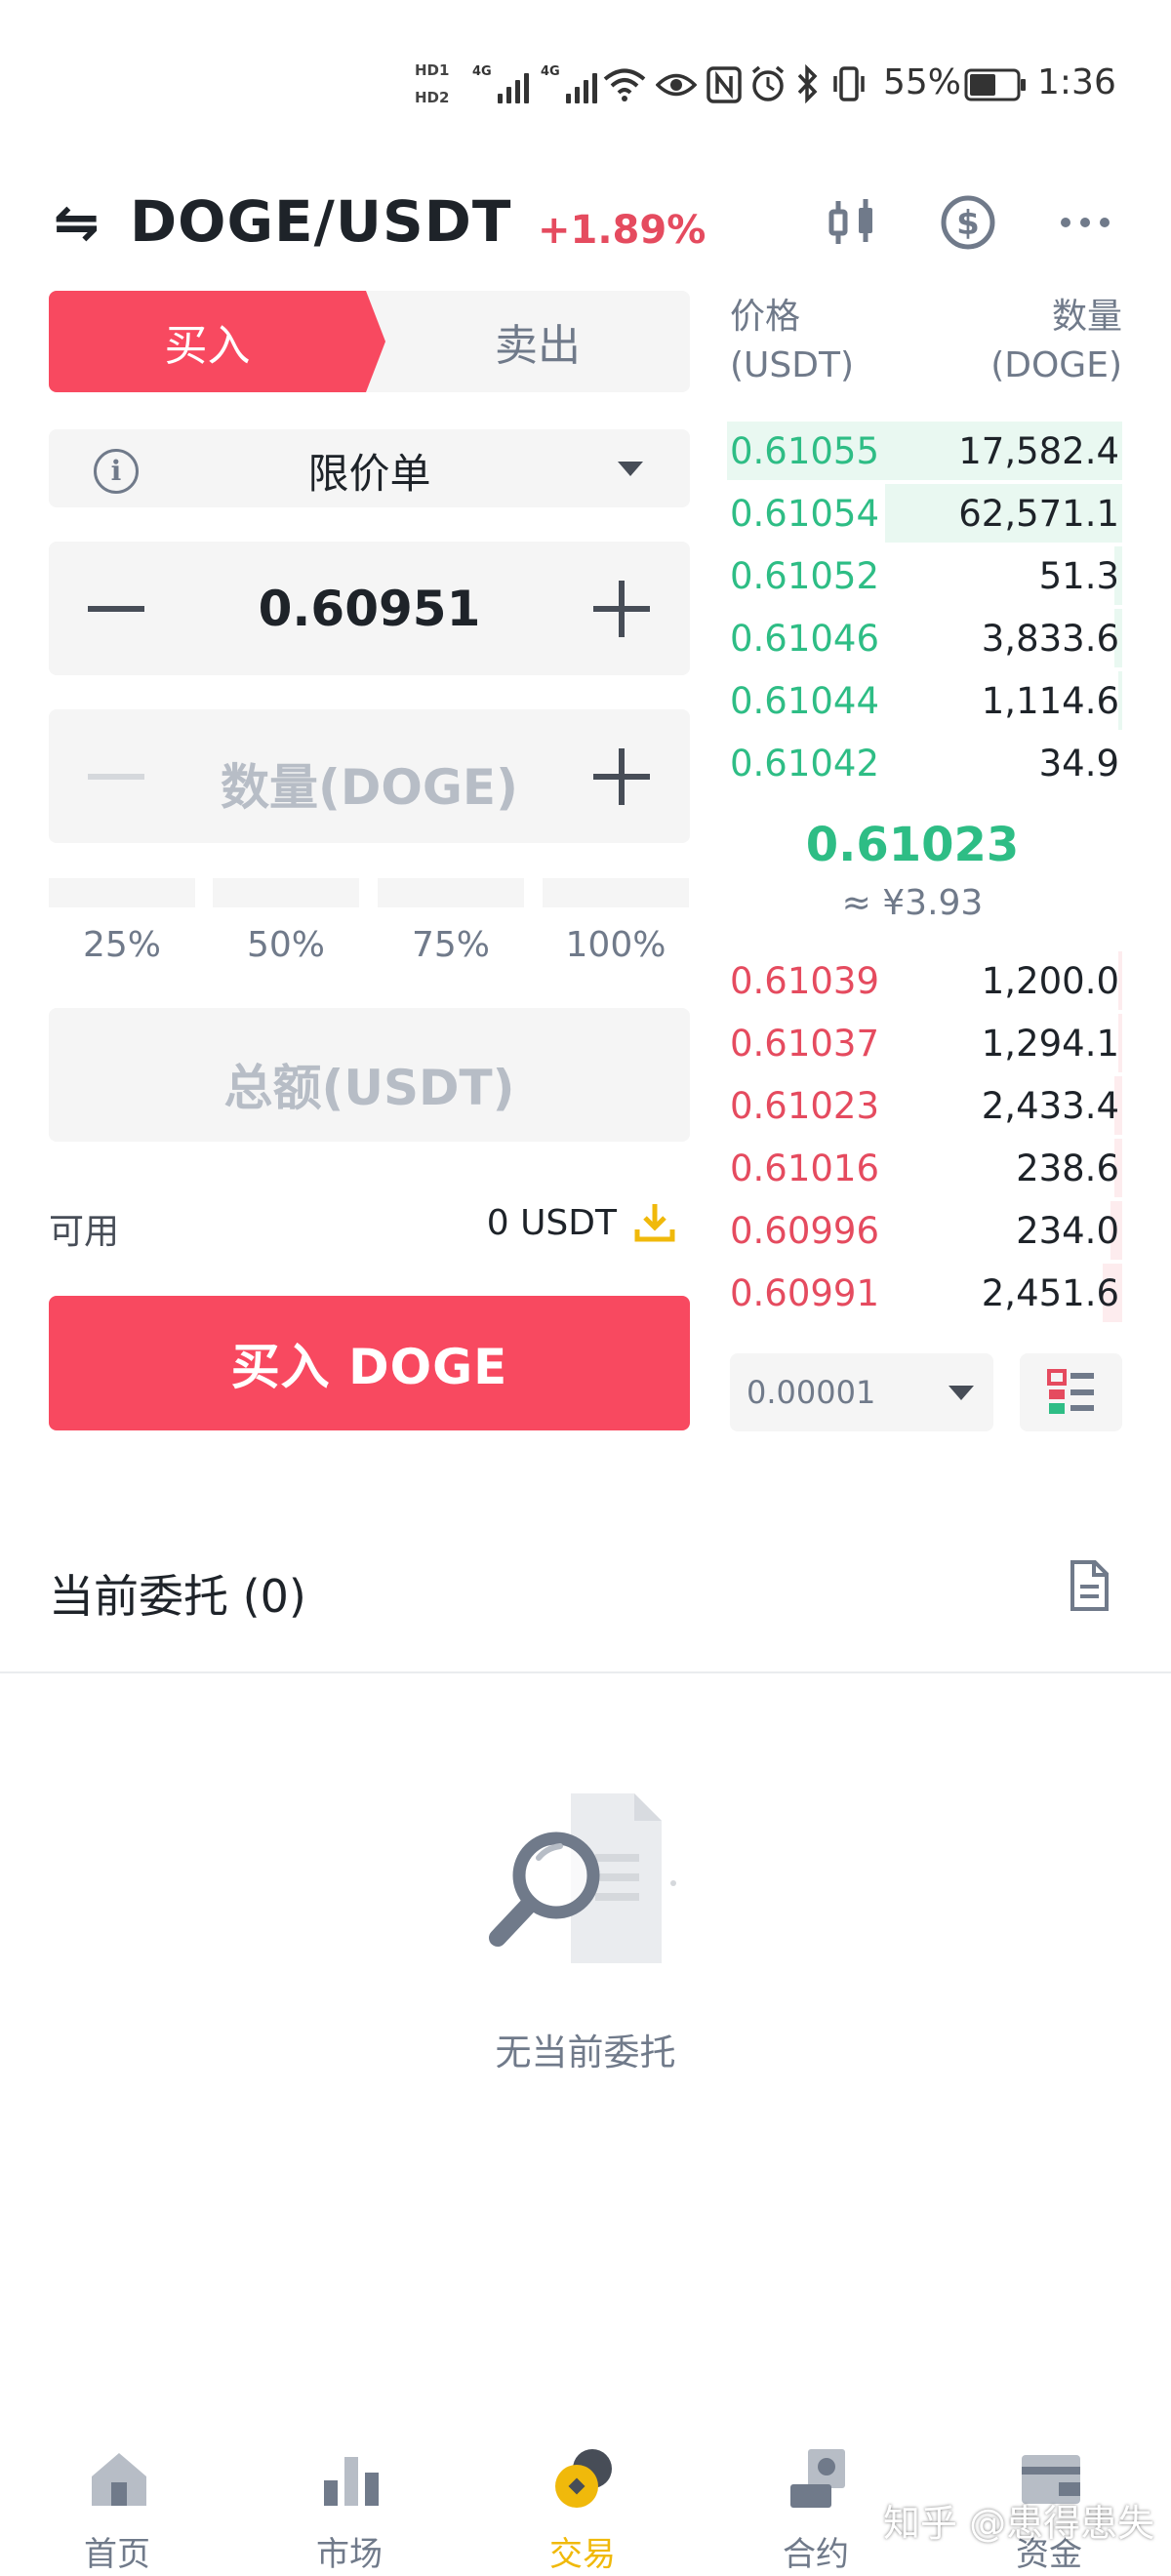 The height and width of the screenshot is (2576, 1171). What do you see at coordinates (84, 1232) in the screenshot?
I see `available-label: 可用` at bounding box center [84, 1232].